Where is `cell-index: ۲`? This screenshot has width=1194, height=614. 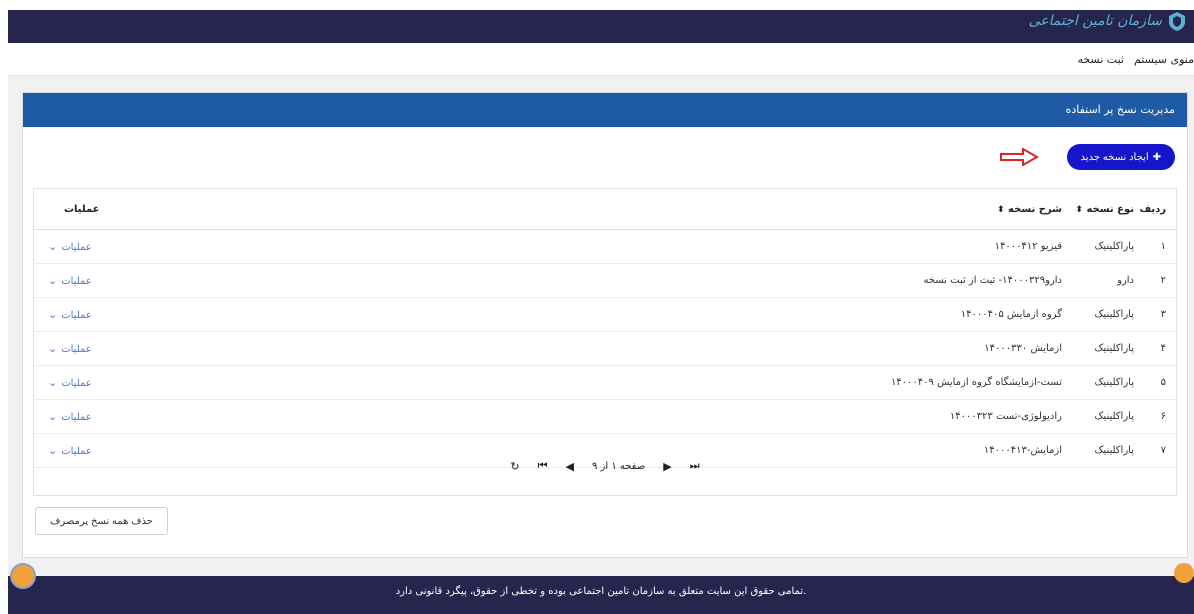
cell-index: ۲ is located at coordinates (1155, 280).